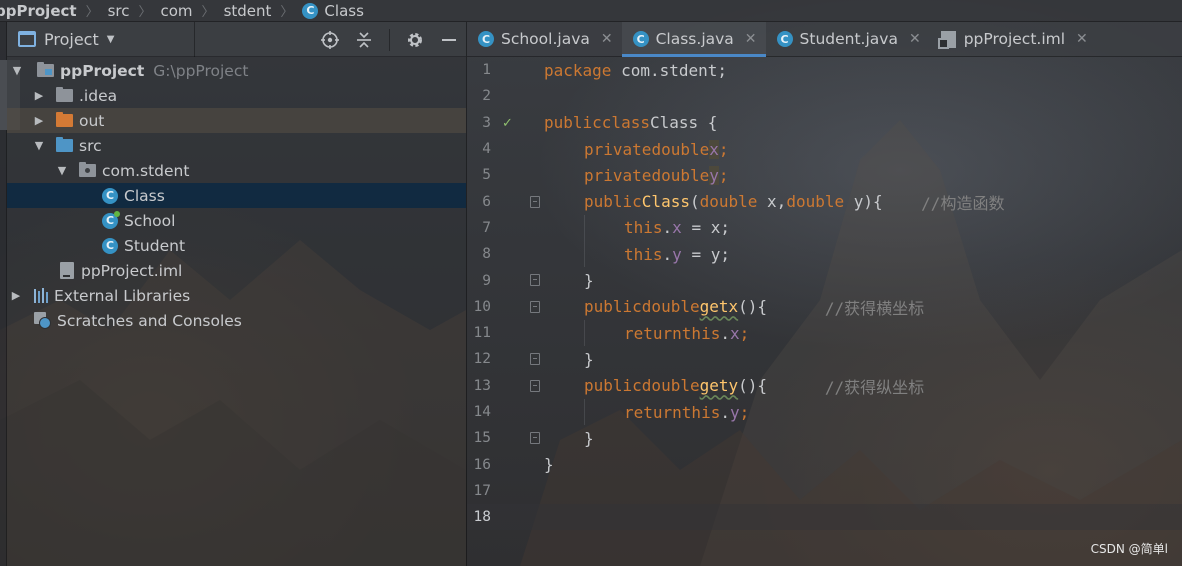 The width and height of the screenshot is (1182, 566). What do you see at coordinates (772, 202) in the screenshot?
I see `code-text: x,` at bounding box center [772, 202].